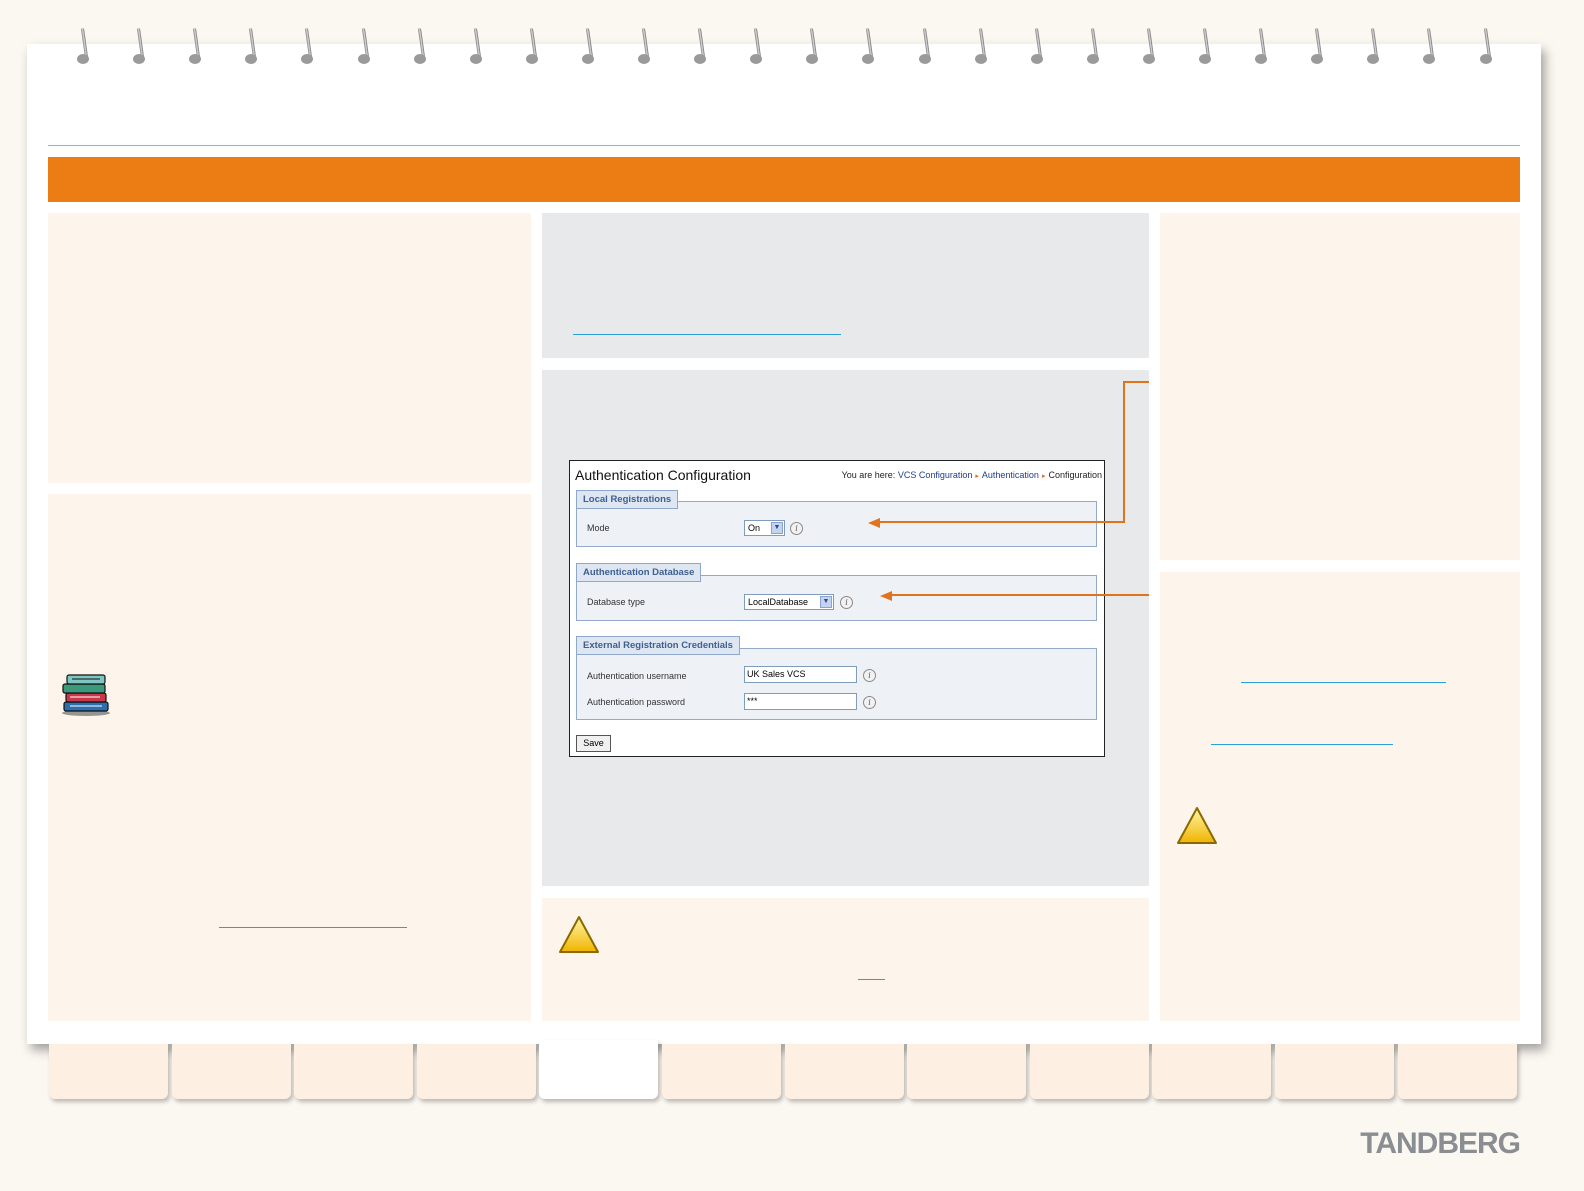 The image size is (1584, 1191). I want to click on username-input: UK Sales VCS, so click(800, 674).